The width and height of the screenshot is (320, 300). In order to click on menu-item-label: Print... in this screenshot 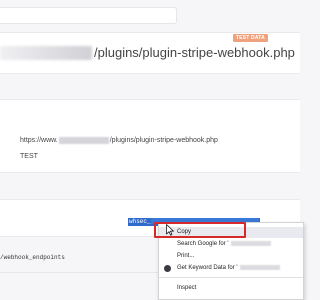, I will do `click(186, 256)`.